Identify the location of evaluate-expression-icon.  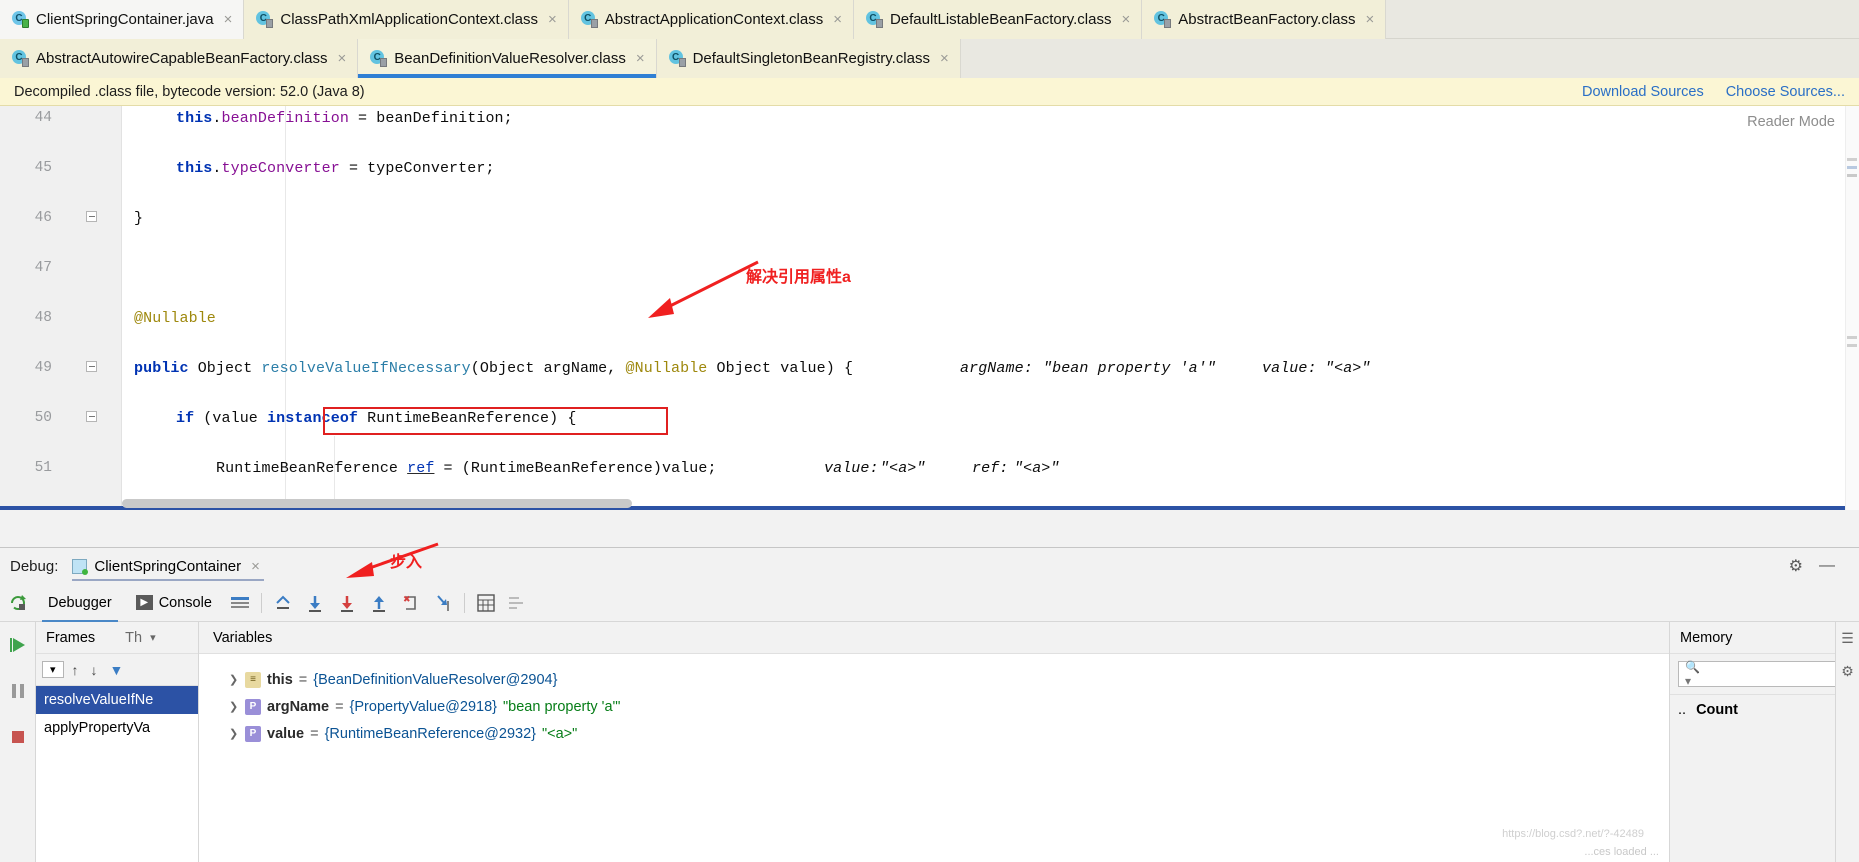
(486, 603).